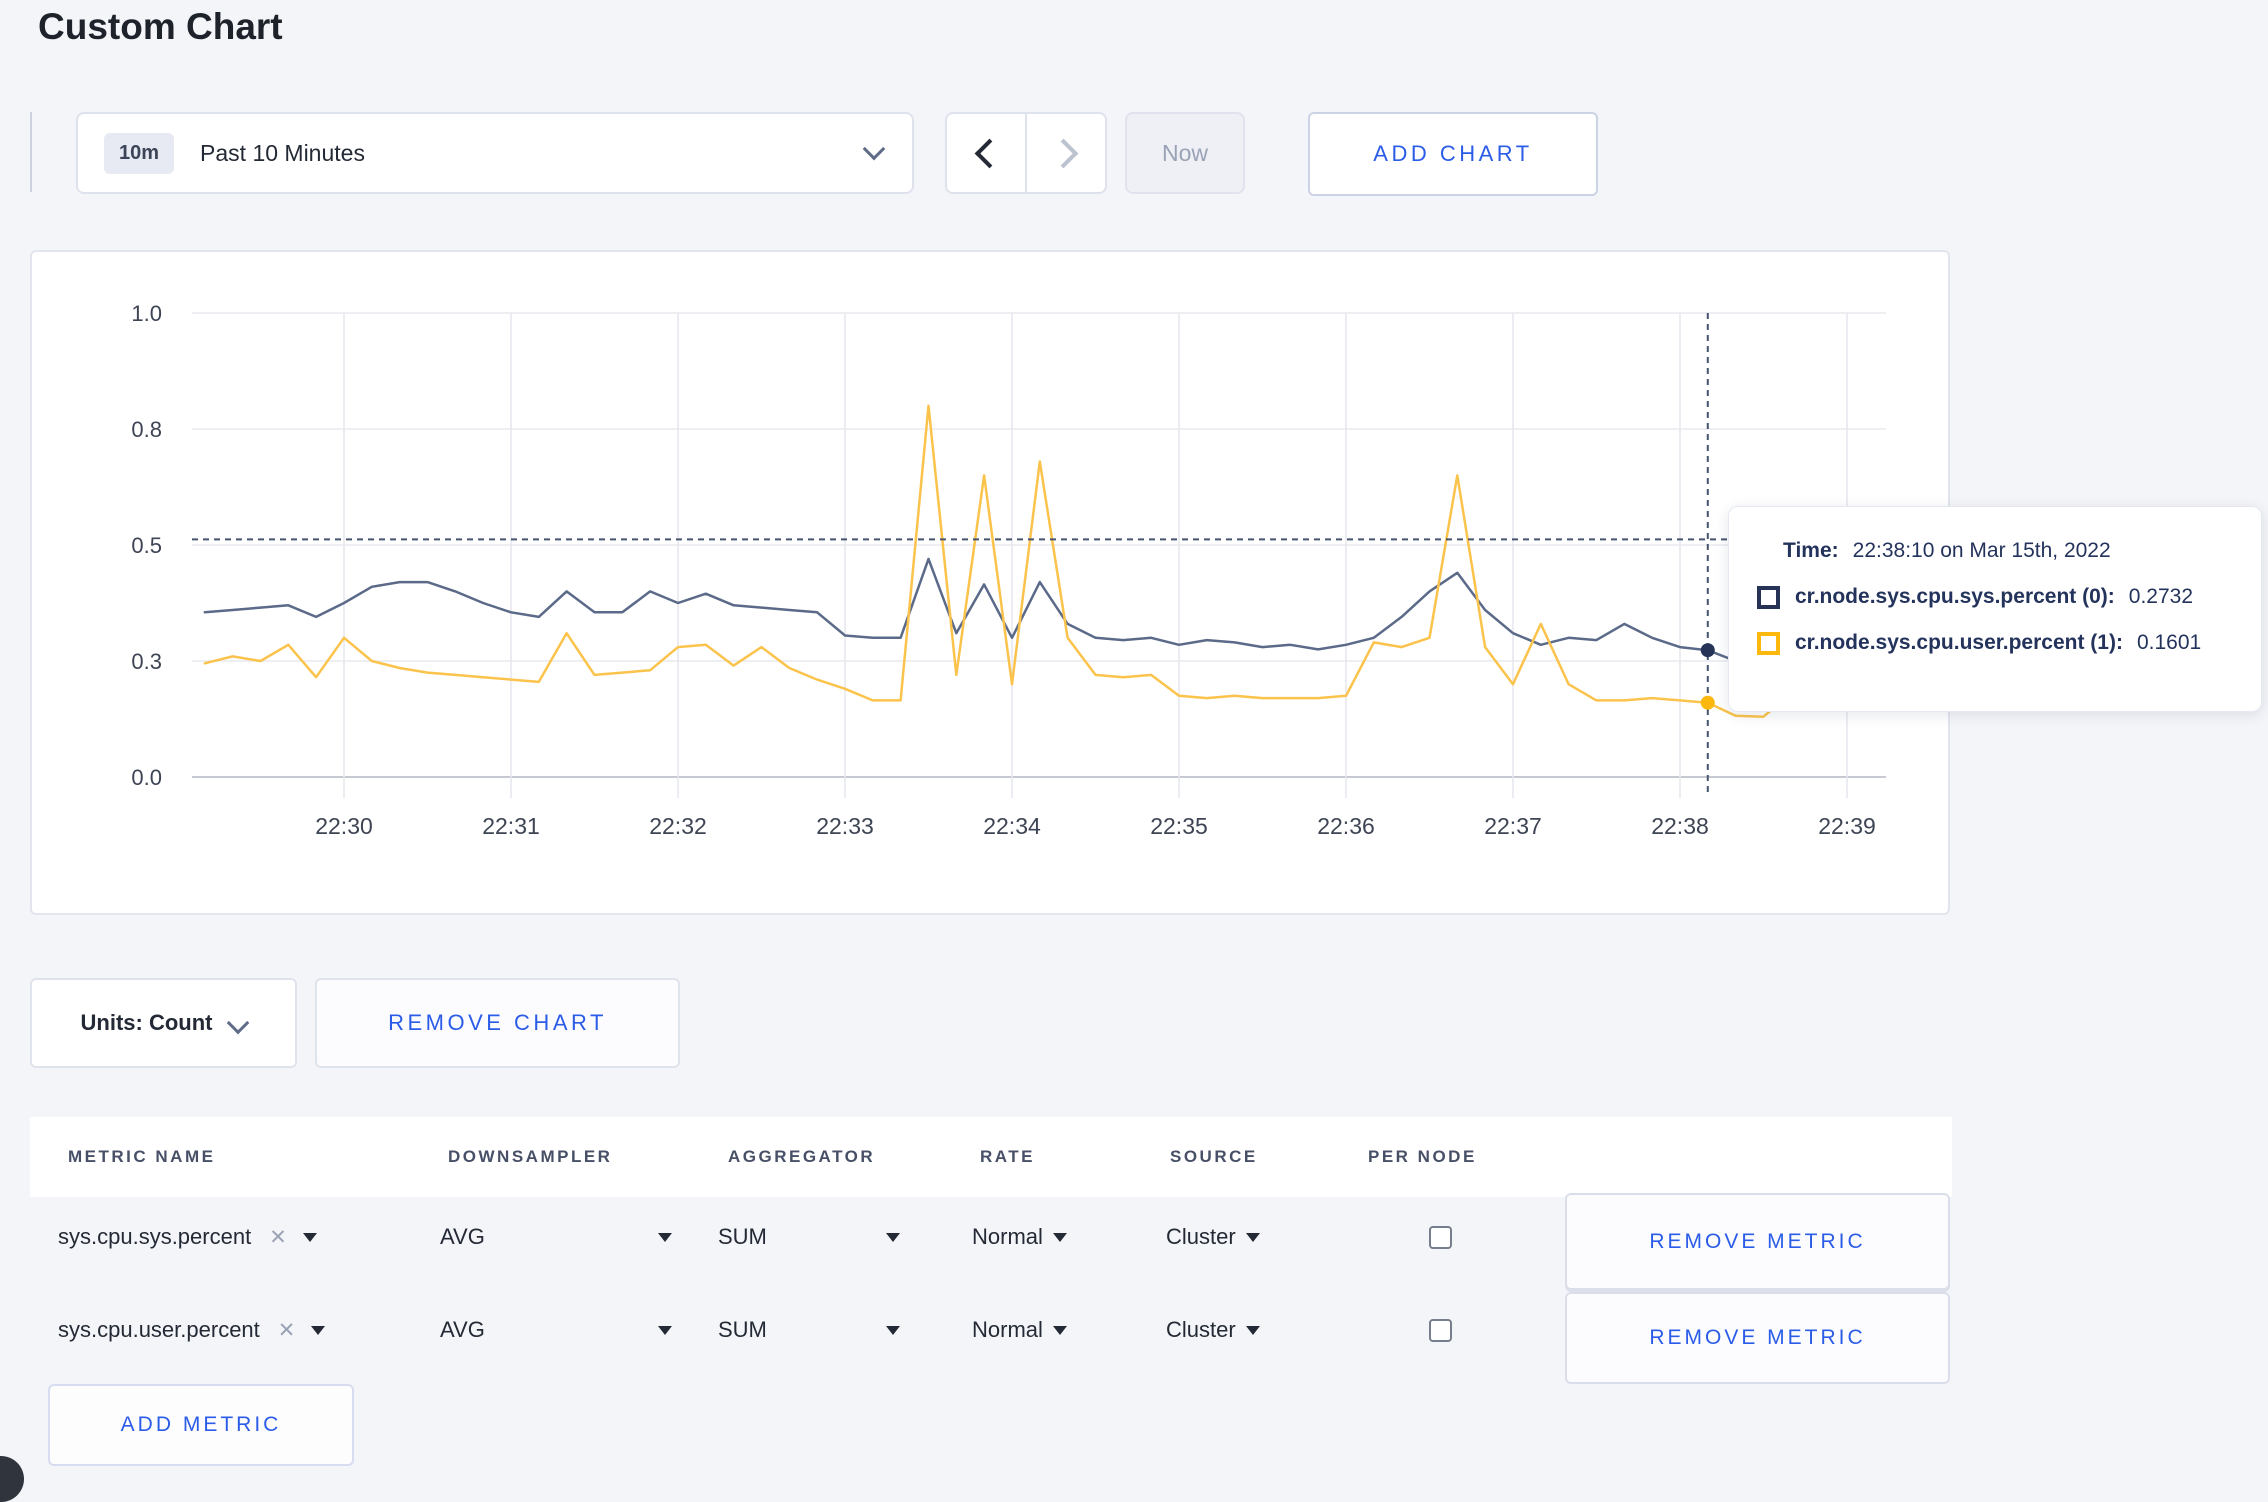  I want to click on now-button: Now, so click(1185, 153).